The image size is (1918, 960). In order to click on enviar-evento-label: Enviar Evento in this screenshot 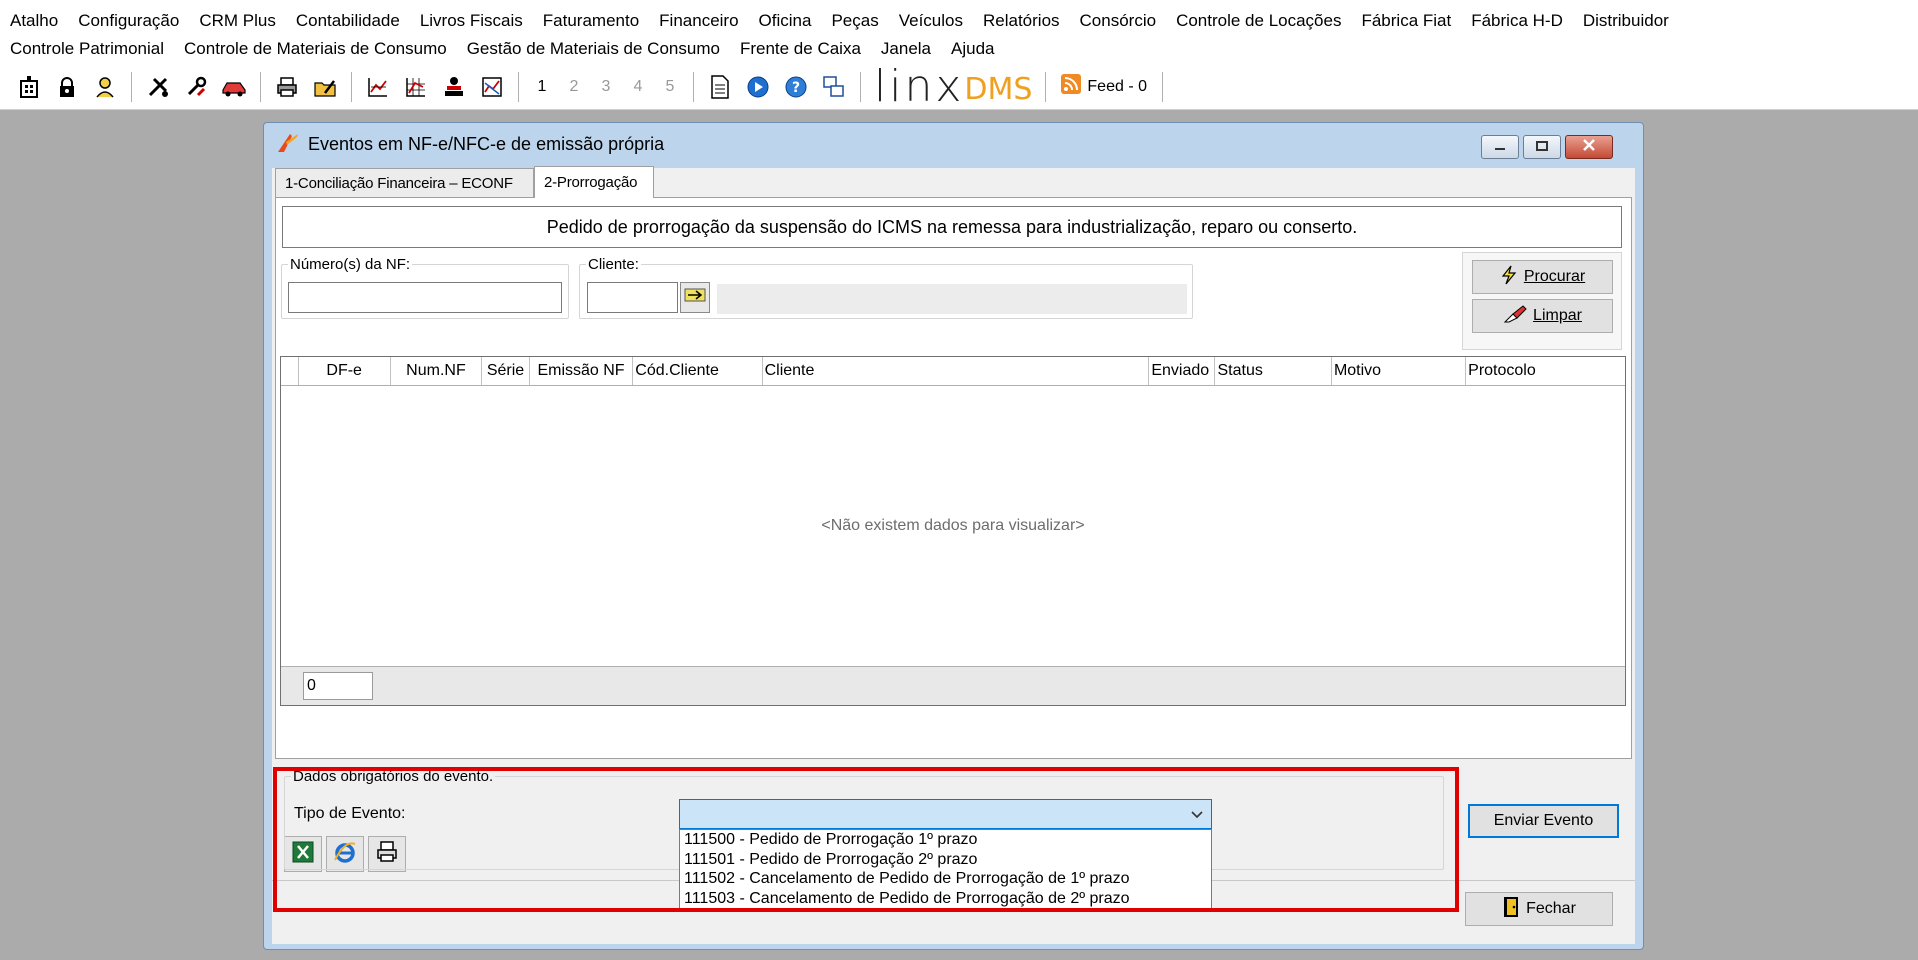, I will do `click(1543, 820)`.